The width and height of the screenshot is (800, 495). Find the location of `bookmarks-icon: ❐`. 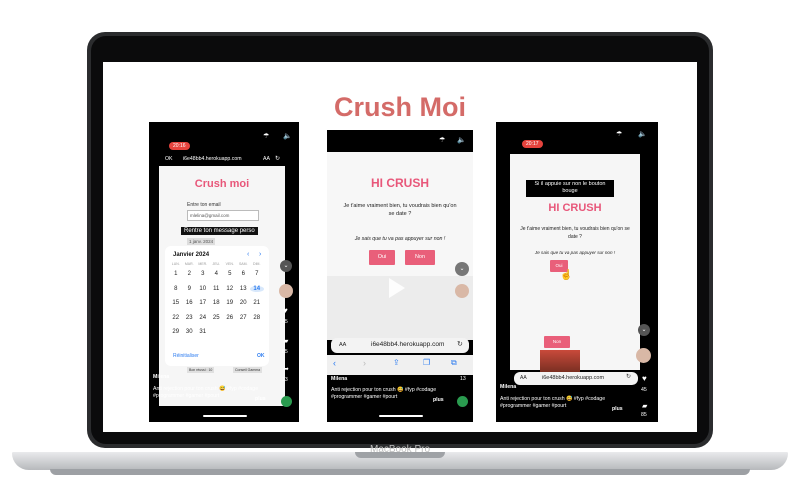

bookmarks-icon: ❐ is located at coordinates (426, 362).